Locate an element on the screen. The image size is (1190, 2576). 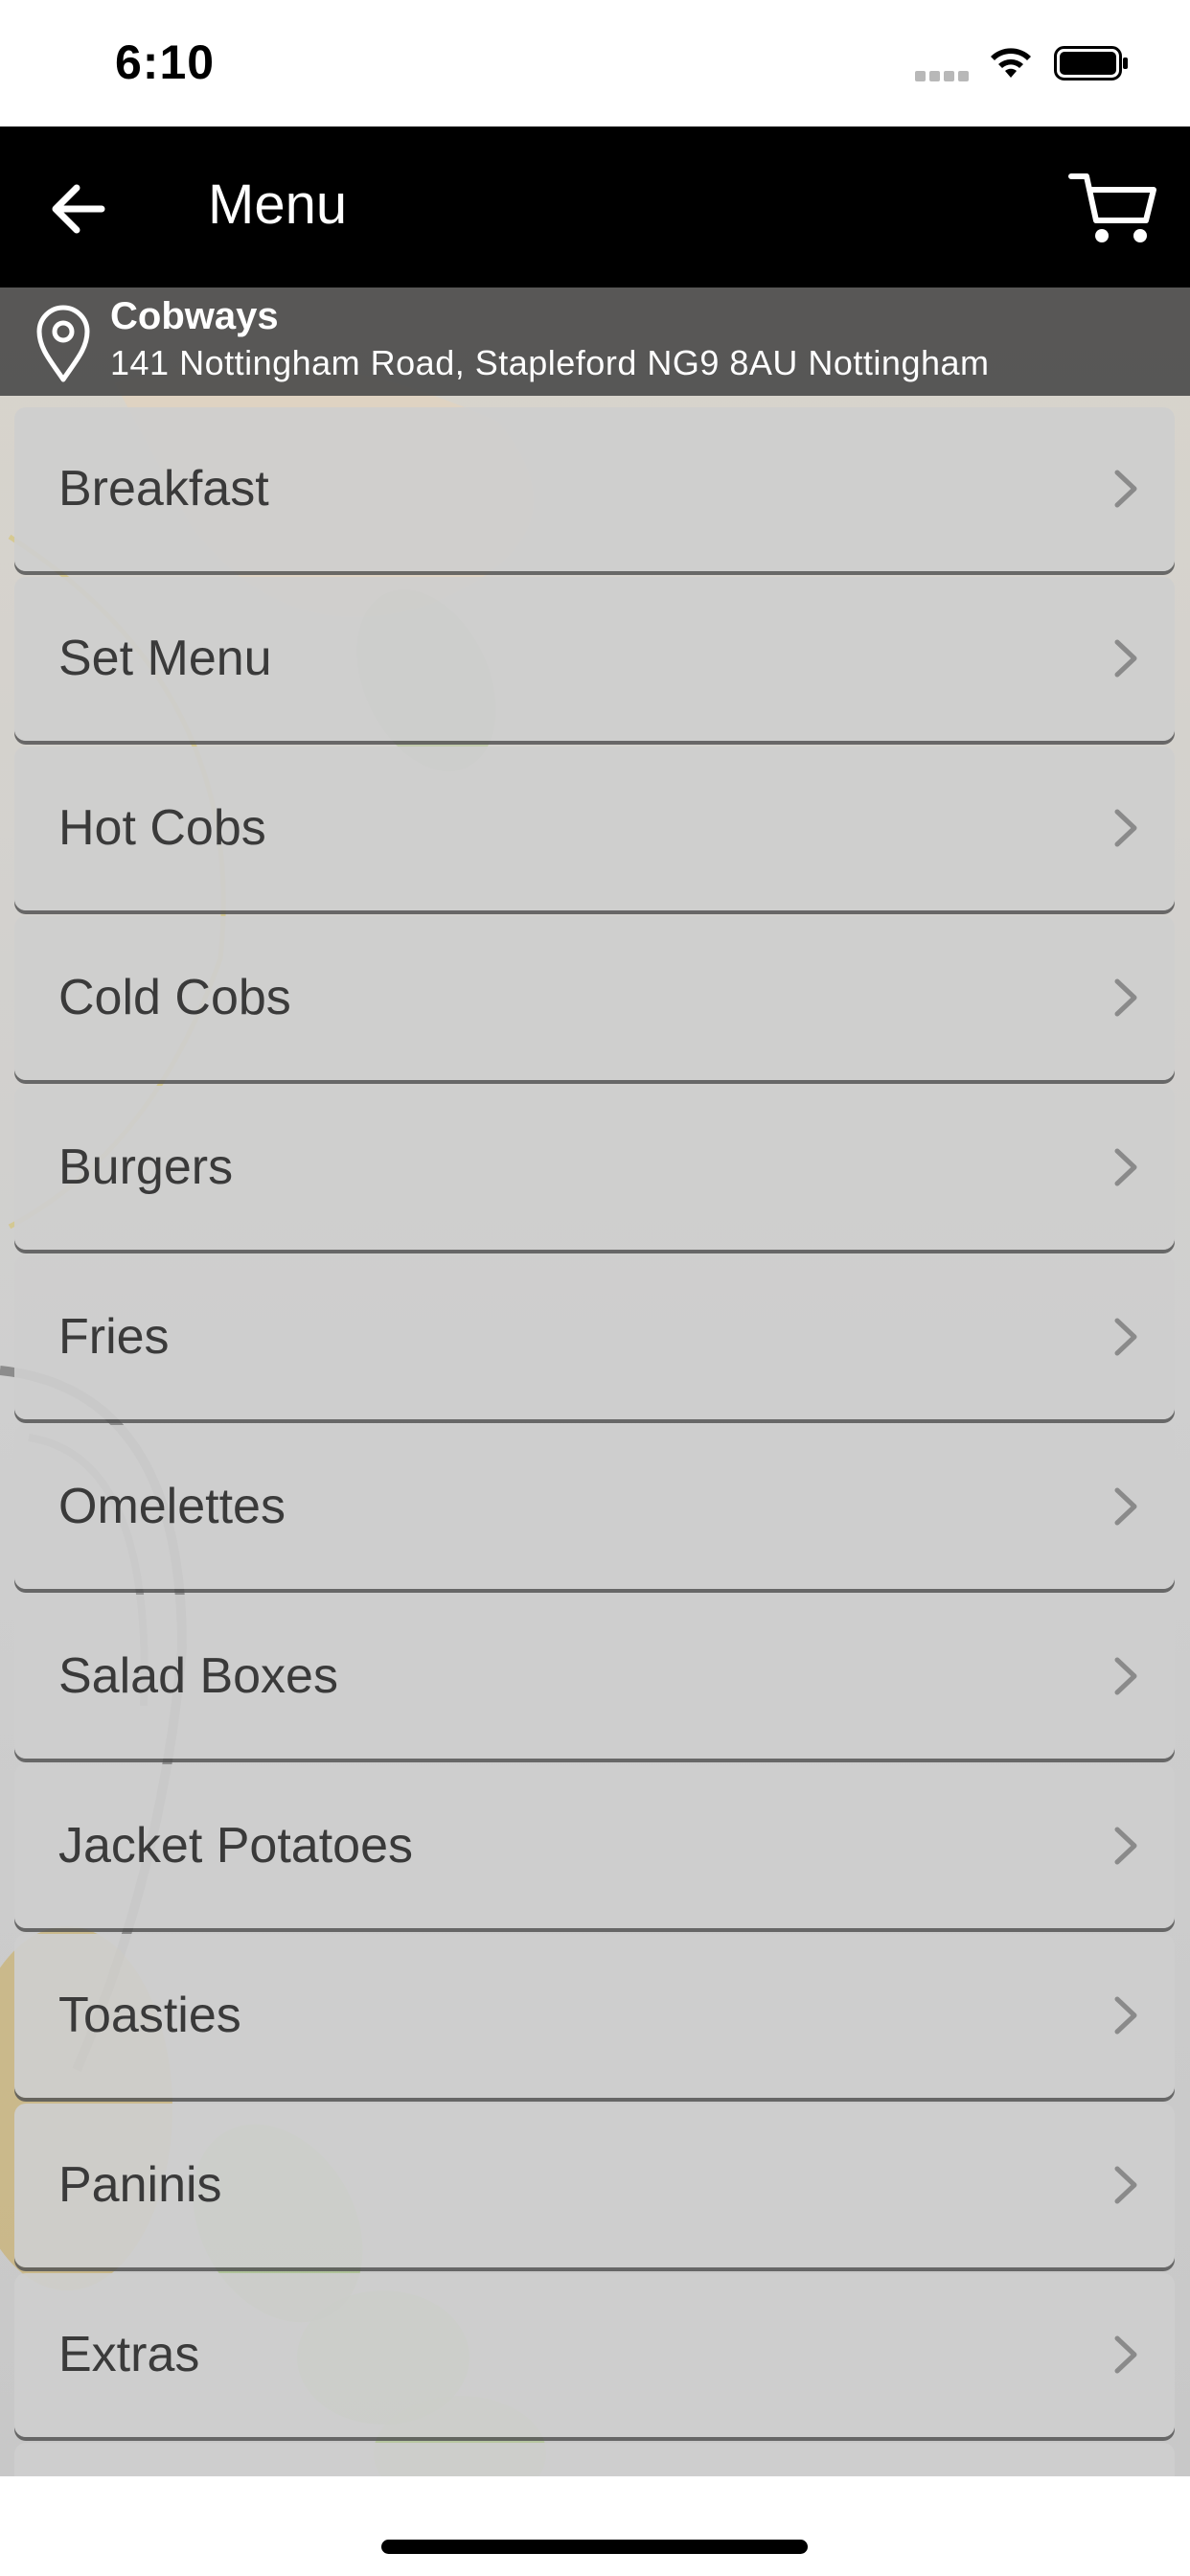
battery-icon is located at coordinates (1091, 63).